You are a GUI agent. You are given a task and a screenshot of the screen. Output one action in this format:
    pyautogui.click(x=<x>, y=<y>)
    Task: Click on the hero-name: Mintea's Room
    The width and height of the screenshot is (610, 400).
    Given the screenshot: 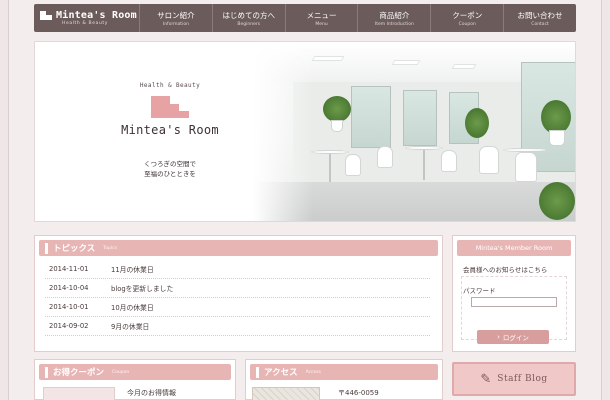 What is the action you would take?
    pyautogui.click(x=170, y=130)
    